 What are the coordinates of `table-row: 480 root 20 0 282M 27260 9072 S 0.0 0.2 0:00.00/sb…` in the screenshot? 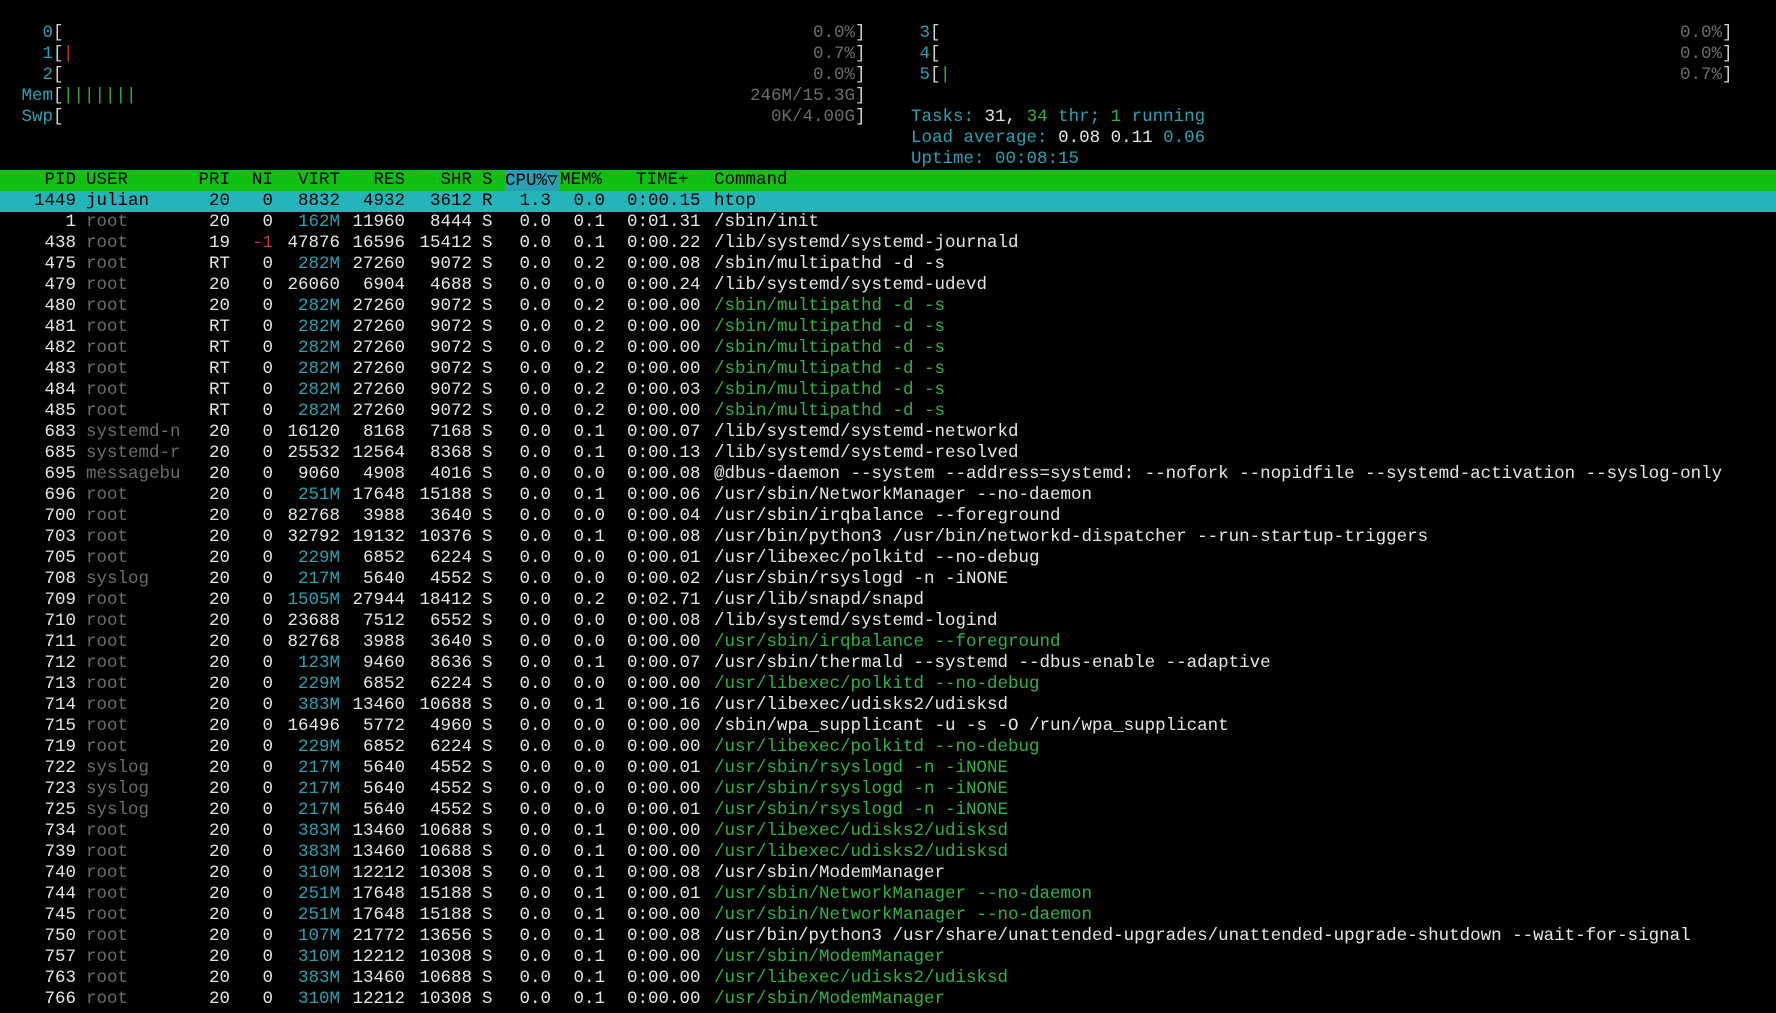 It's located at (888, 306).